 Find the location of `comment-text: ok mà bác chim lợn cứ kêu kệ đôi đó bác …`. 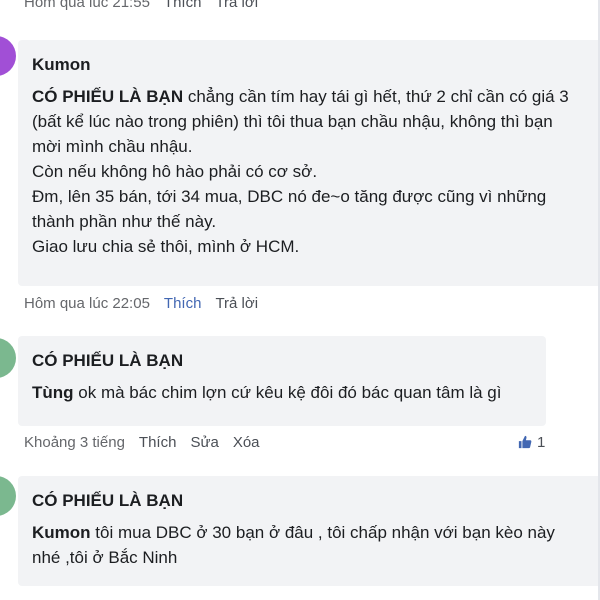

comment-text: ok mà bác chim lợn cứ kêu kệ đôi đó bác … is located at coordinates (287, 392).